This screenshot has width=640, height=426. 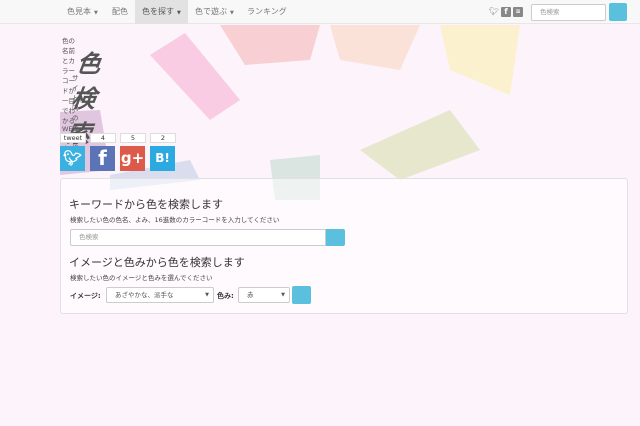 What do you see at coordinates (73, 138) in the screenshot?
I see `tweet-count: tweet` at bounding box center [73, 138].